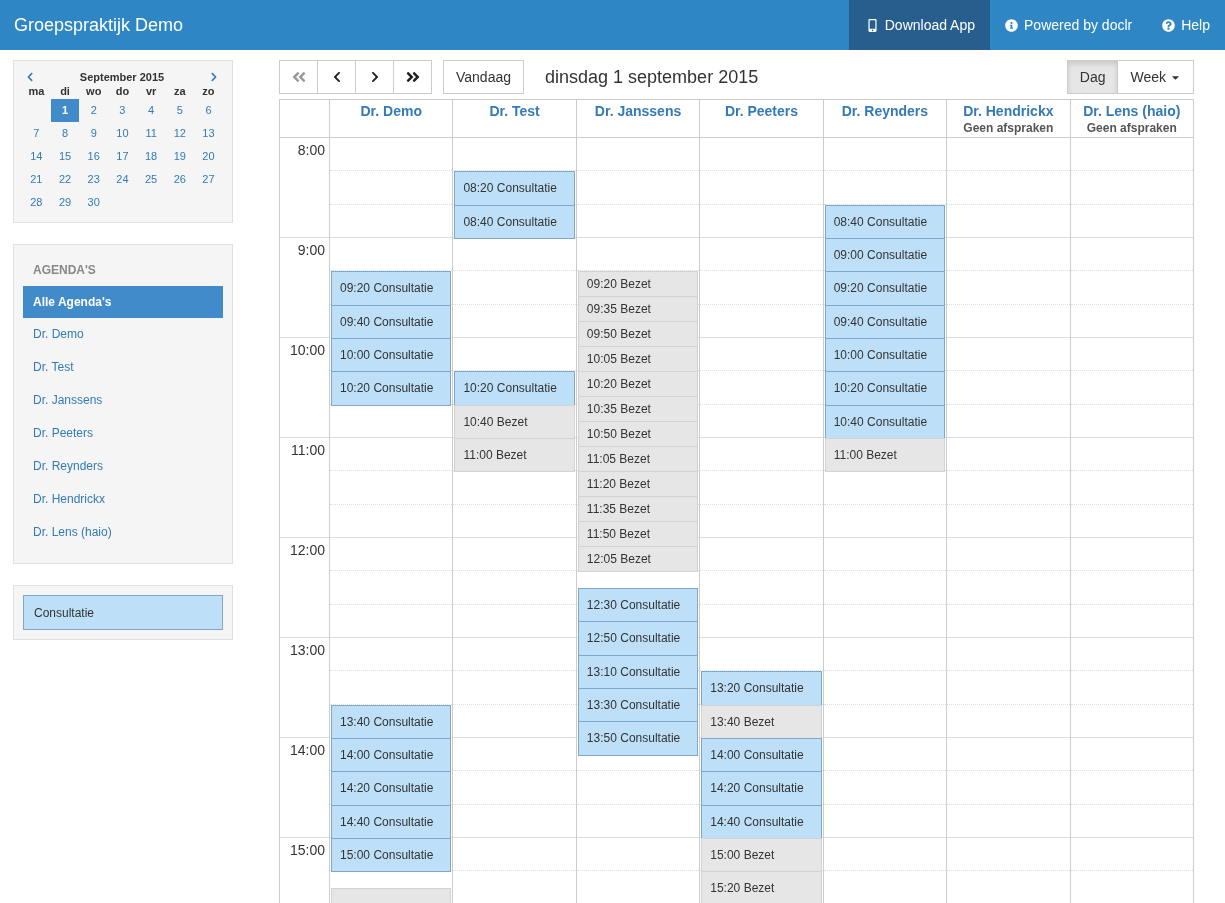 The width and height of the screenshot is (1225, 903). Describe the element at coordinates (123, 499) in the screenshot. I see `agenda-item: Dr. Hendrickx` at that location.